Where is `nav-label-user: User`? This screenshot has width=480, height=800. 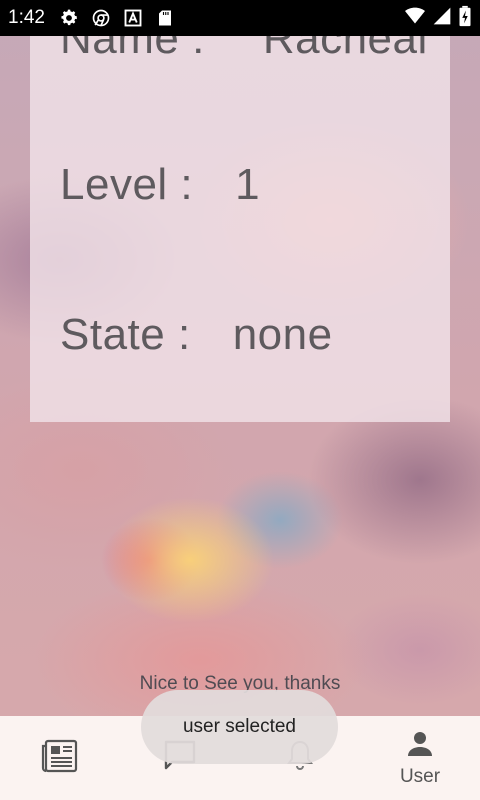
nav-label-user: User is located at coordinates (420, 776).